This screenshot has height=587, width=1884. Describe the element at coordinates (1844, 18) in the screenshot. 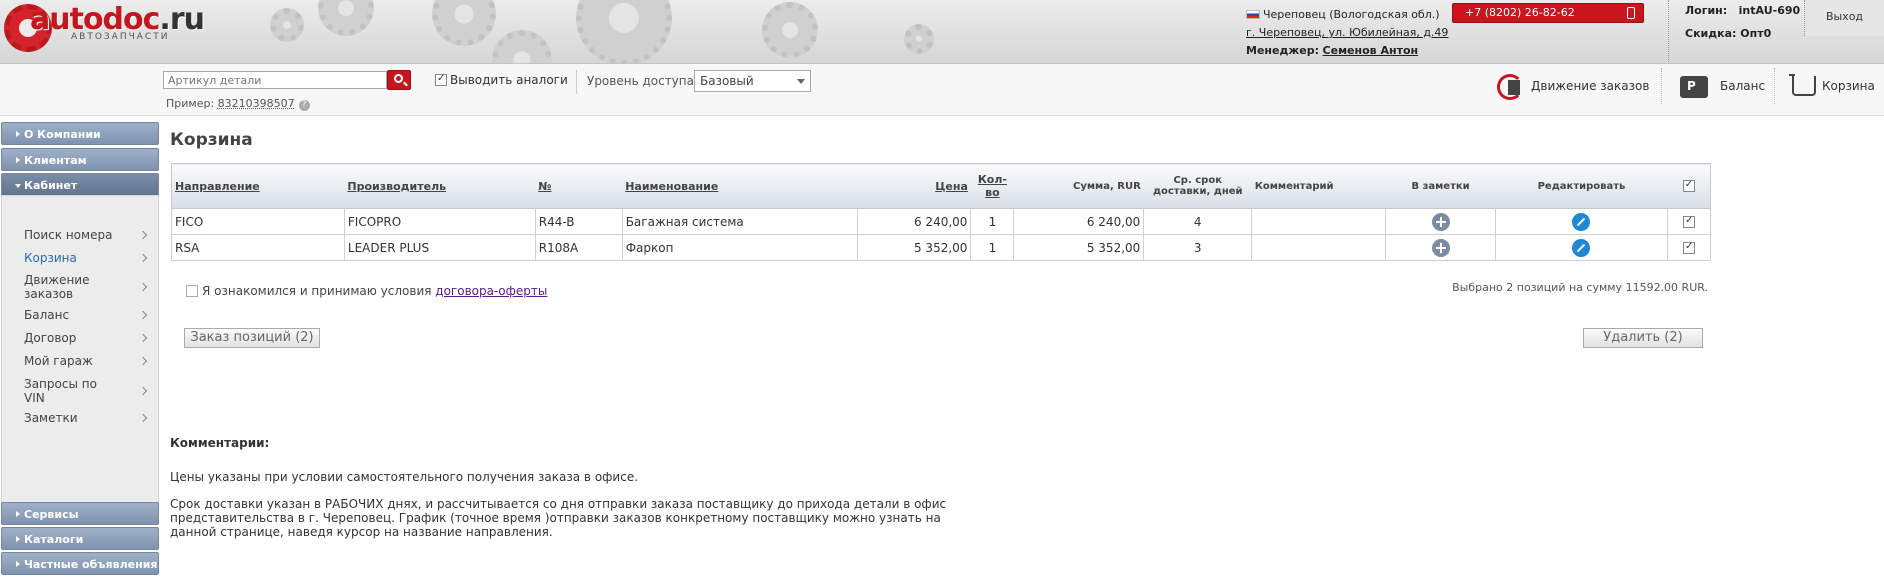

I see `logout-button: Выход` at that location.